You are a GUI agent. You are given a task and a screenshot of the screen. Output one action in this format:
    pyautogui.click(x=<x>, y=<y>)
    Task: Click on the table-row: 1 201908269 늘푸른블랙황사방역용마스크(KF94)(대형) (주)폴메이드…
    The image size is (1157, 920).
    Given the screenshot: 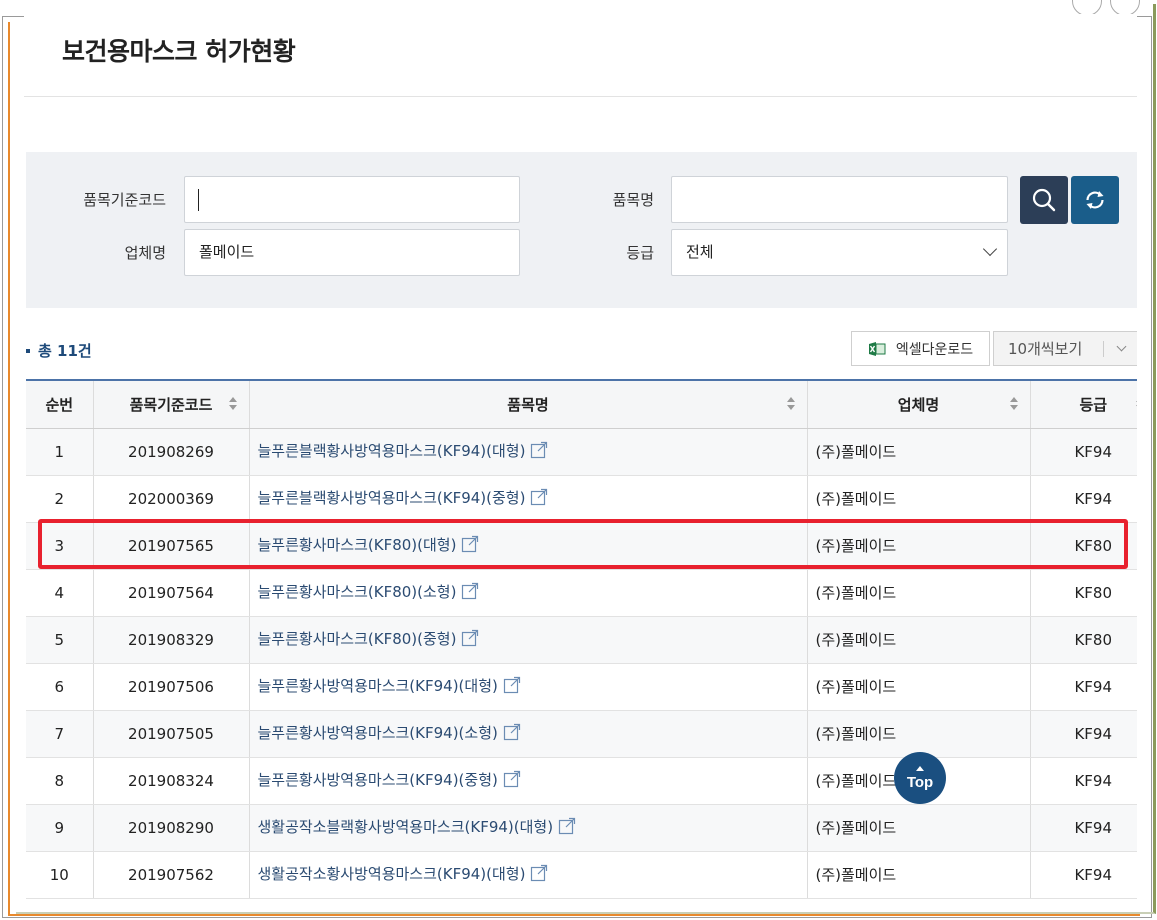 What is the action you would take?
    pyautogui.click(x=581, y=452)
    